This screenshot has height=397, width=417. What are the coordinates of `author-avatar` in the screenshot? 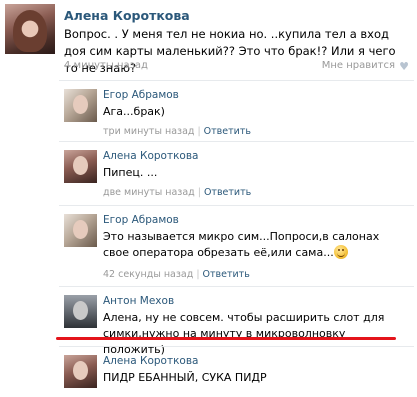 It's located at (30, 29).